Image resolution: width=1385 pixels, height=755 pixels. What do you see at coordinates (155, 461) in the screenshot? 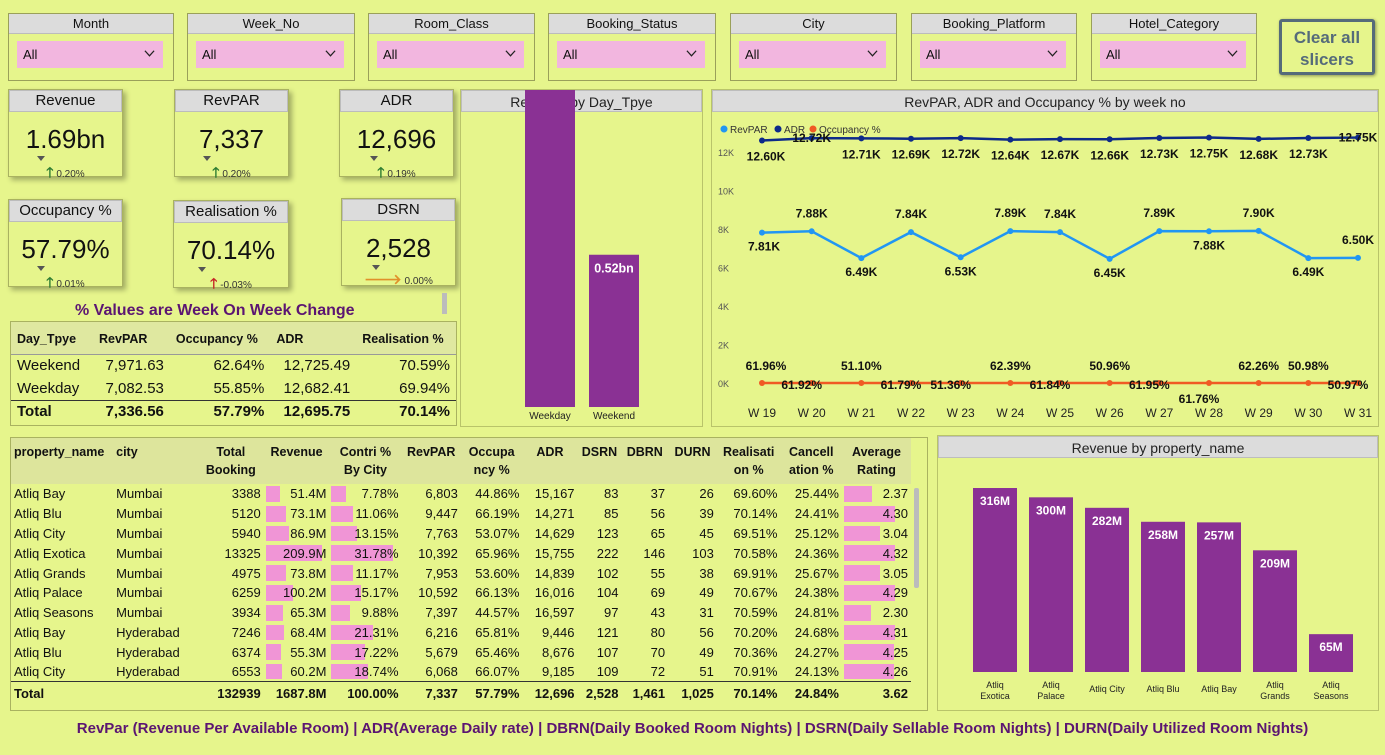
I see `column-header: city` at bounding box center [155, 461].